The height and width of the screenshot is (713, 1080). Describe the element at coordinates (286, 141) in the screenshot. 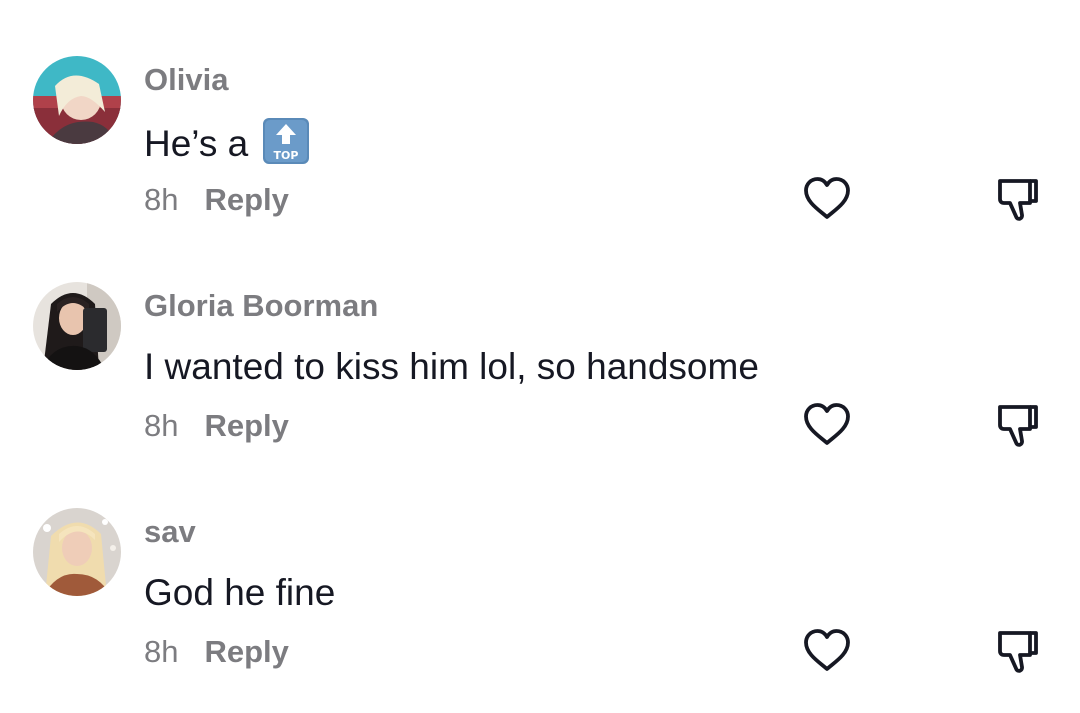

I see `top-arrow-emoji-icon: TOP` at that location.